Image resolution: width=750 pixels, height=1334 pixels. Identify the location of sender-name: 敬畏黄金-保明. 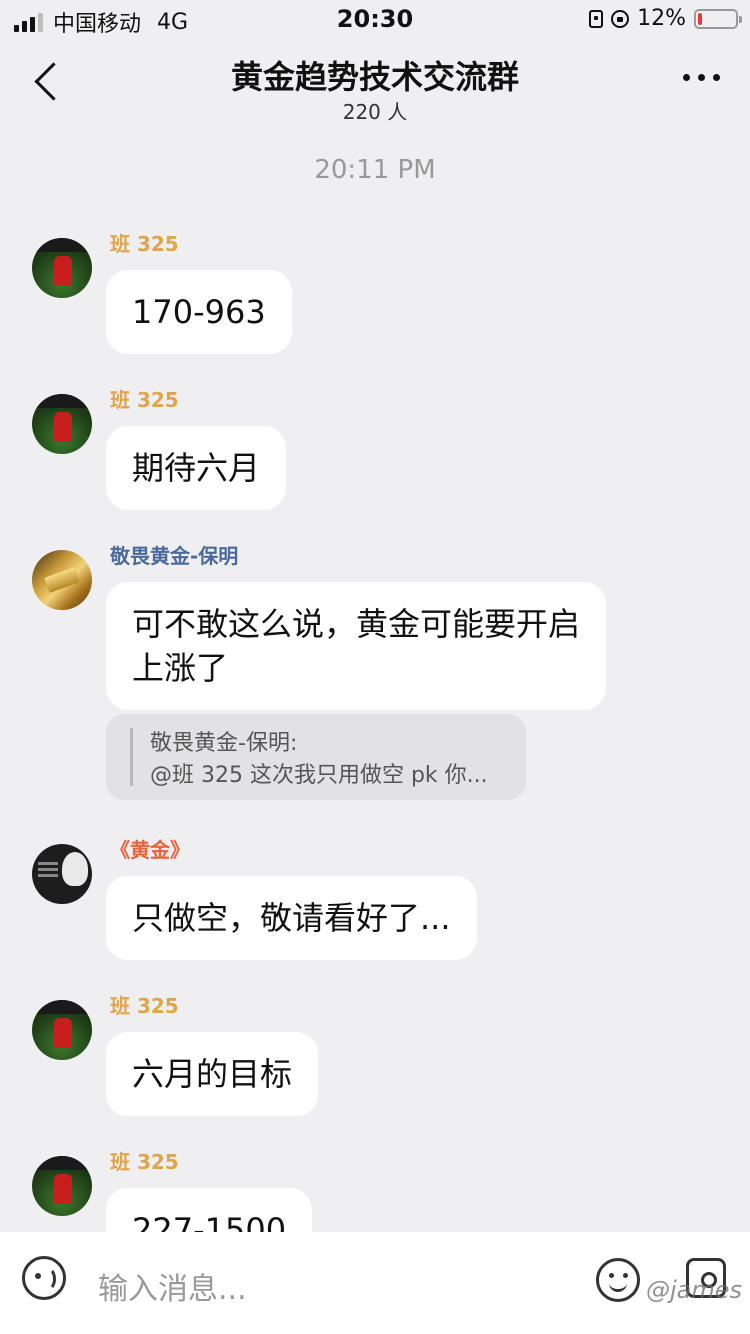
(174, 554).